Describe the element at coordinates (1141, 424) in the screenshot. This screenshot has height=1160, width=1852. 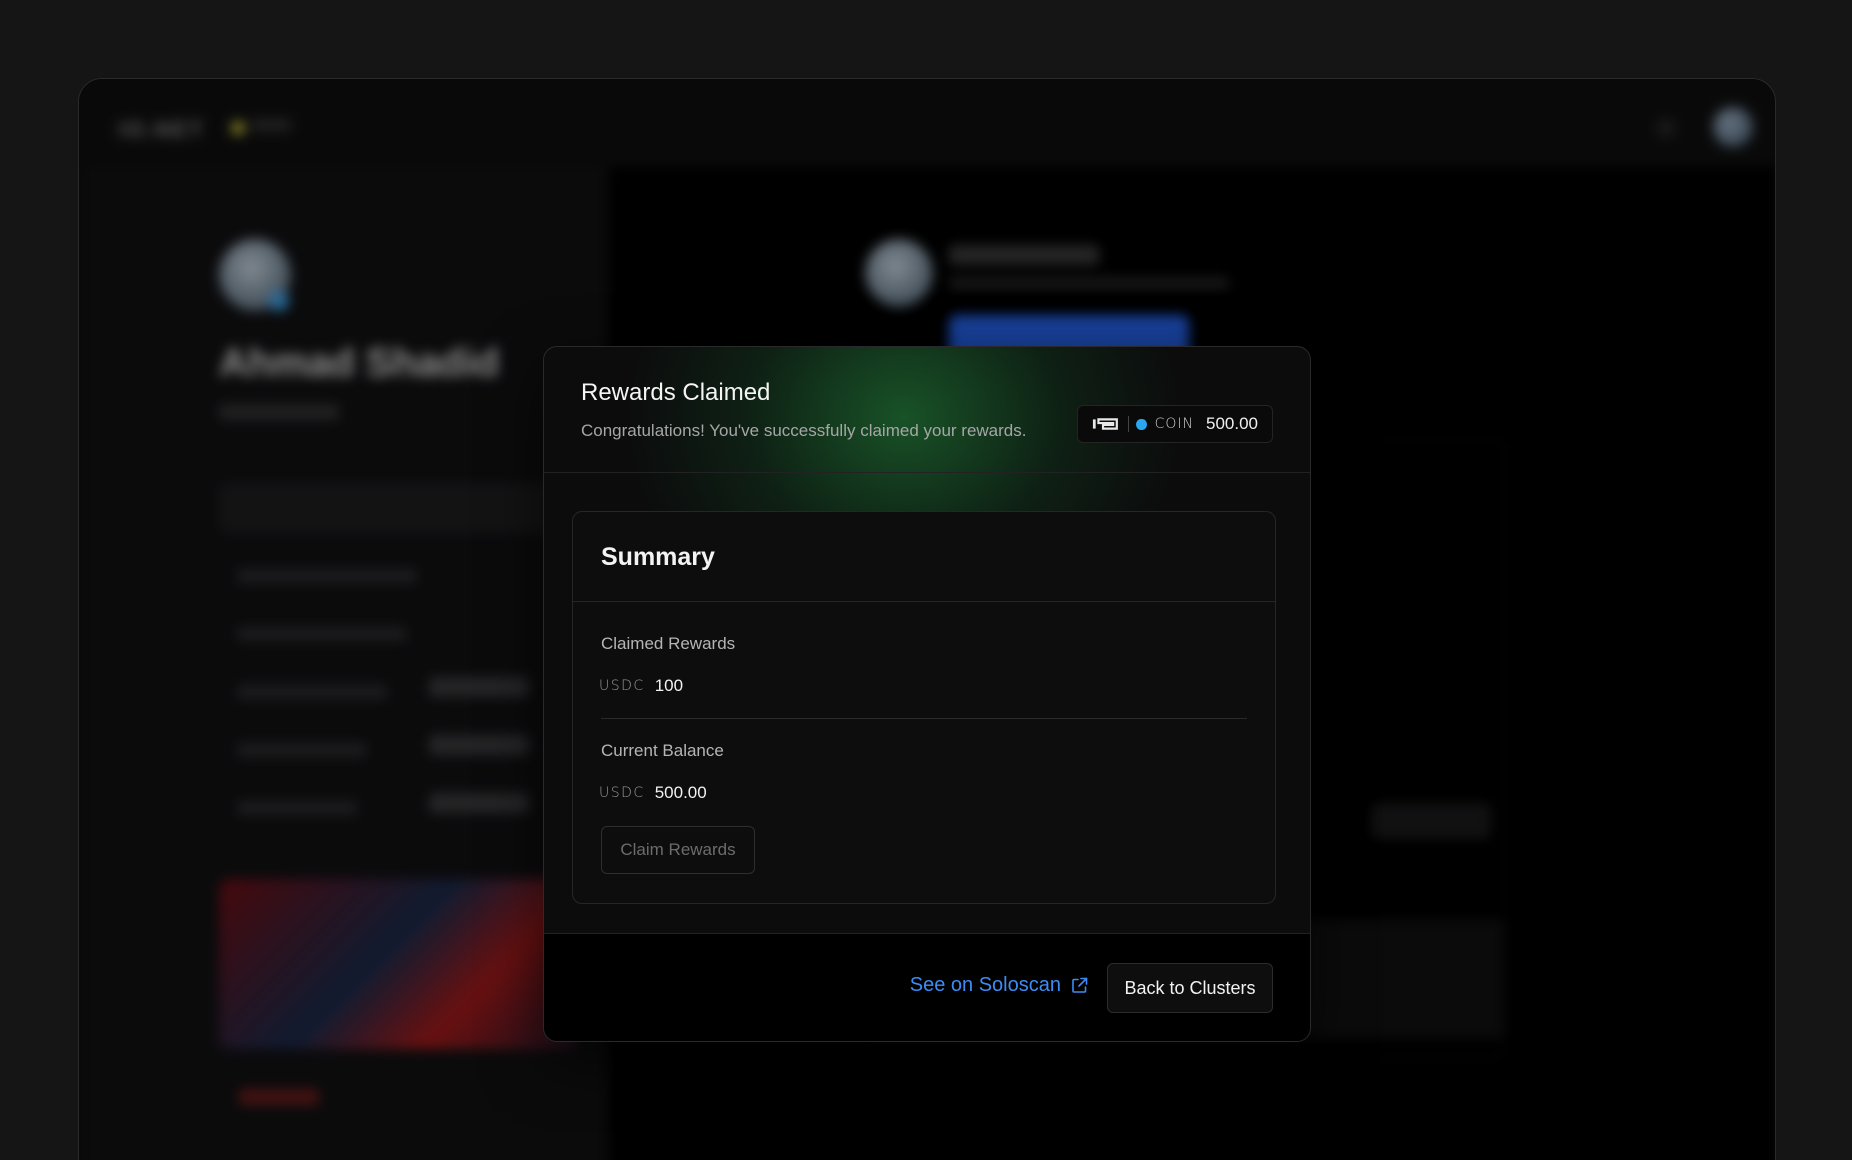
I see `coin-dot-icon` at that location.